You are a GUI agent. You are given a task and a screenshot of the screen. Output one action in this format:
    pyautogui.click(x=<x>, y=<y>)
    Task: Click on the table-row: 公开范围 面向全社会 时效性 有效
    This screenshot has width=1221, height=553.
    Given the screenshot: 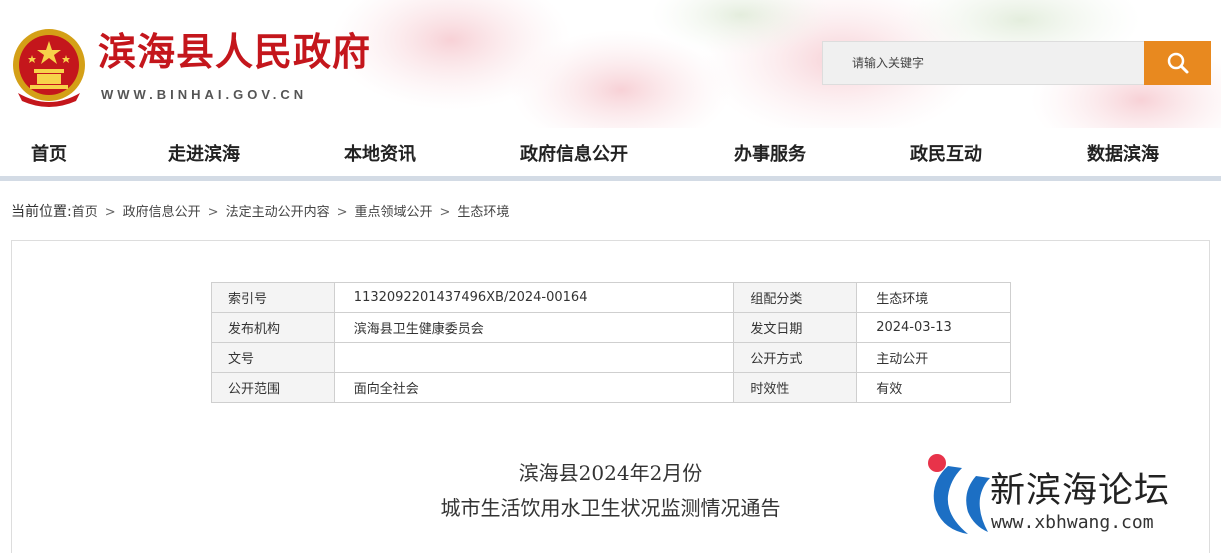 What is the action you would take?
    pyautogui.click(x=611, y=387)
    